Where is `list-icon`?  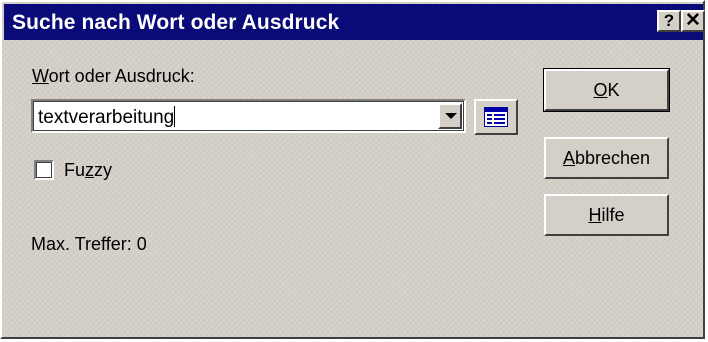
list-icon is located at coordinates (496, 117).